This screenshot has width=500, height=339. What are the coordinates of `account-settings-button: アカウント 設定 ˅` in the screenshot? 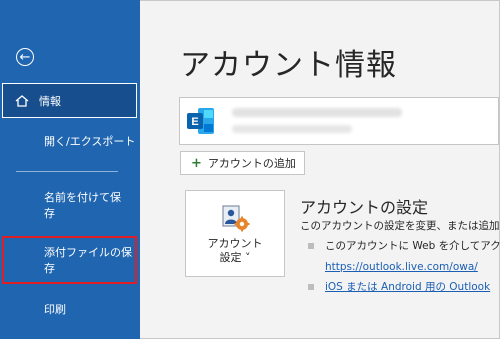 It's located at (235, 233).